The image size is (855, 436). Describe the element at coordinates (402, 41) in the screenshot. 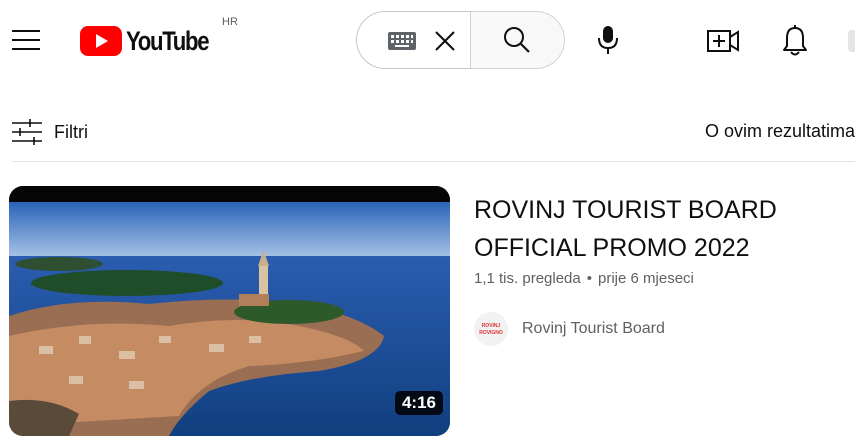

I see `keyboard-icon` at that location.